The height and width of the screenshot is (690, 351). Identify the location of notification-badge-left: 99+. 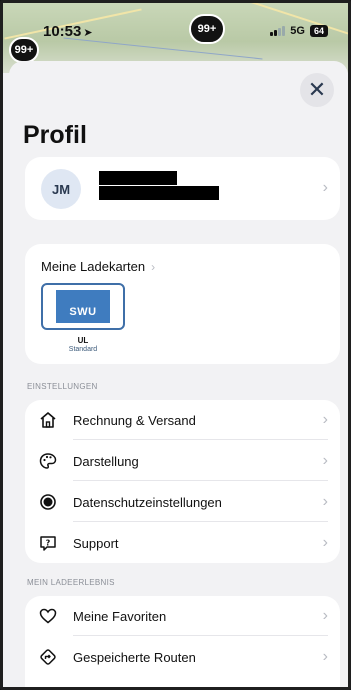
(24, 50).